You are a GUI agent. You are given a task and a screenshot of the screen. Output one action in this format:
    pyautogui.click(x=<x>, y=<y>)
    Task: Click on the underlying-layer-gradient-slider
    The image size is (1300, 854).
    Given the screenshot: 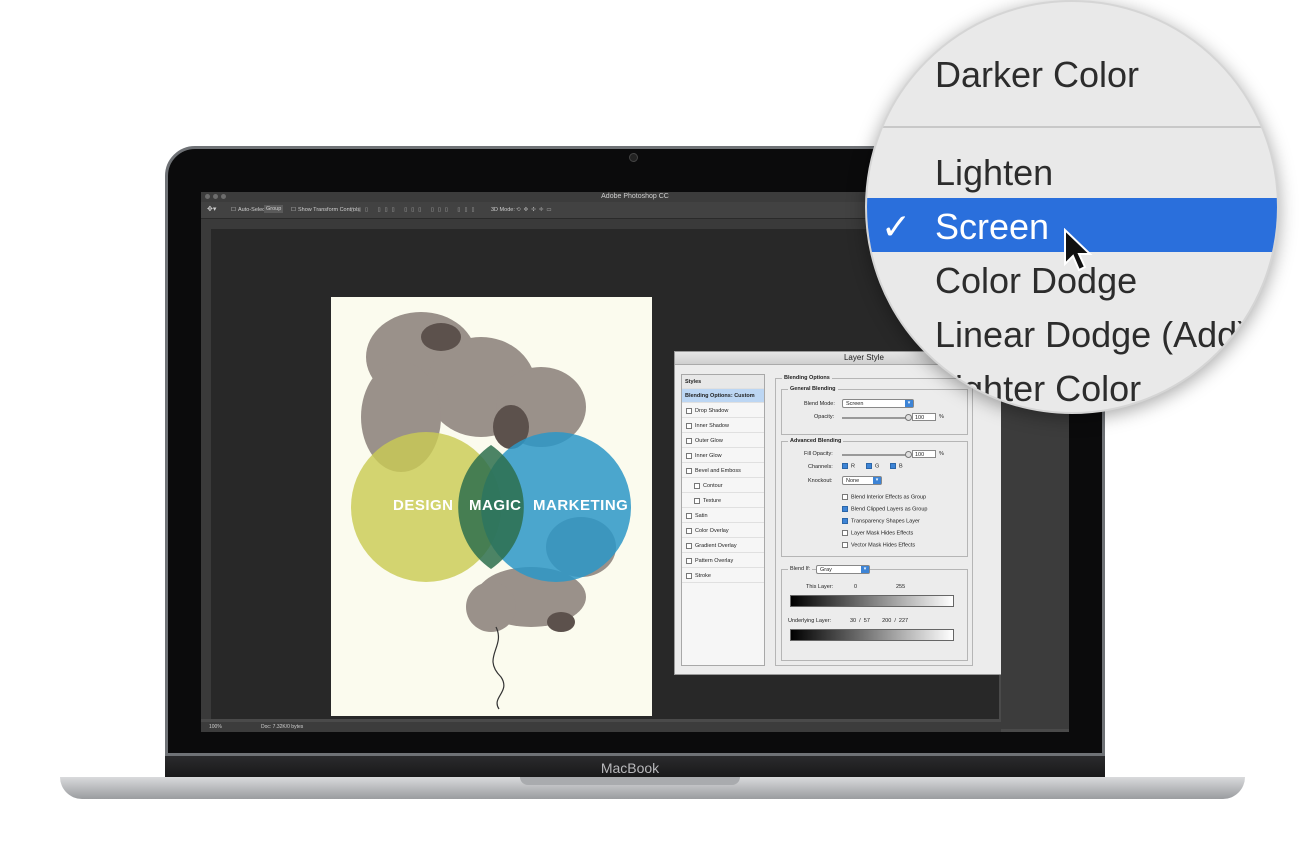 What is the action you would take?
    pyautogui.click(x=872, y=635)
    